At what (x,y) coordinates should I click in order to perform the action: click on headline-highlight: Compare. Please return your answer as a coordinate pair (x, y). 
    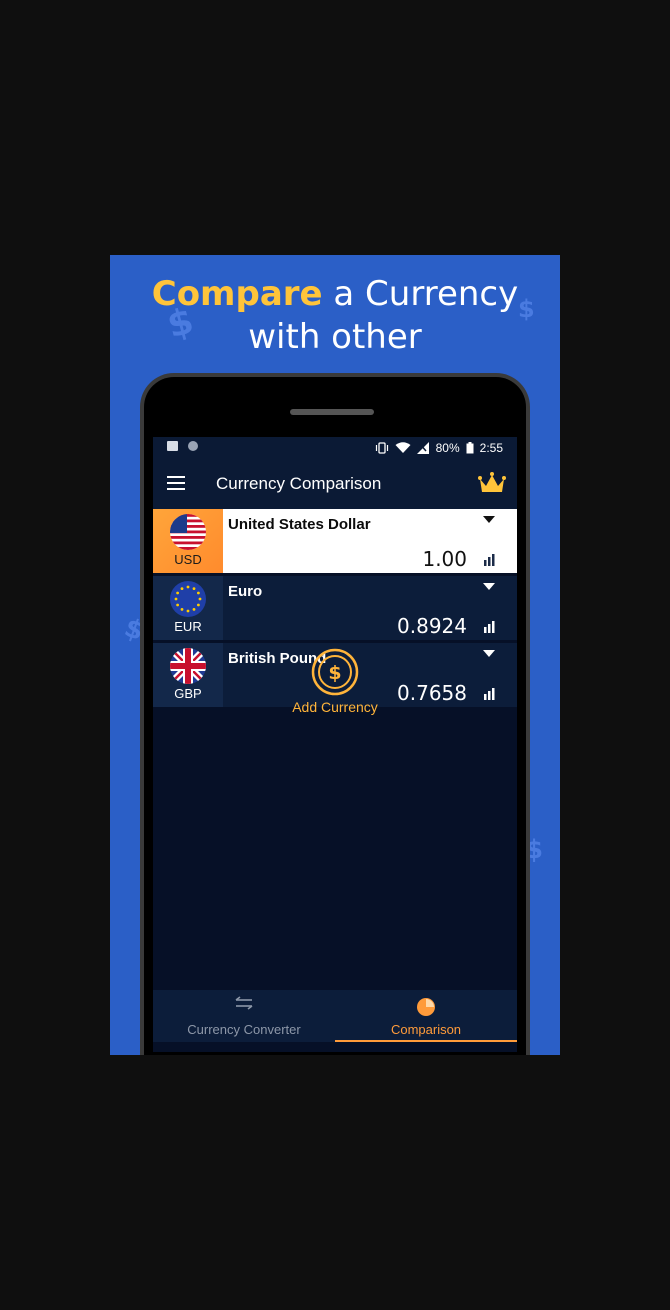
    Looking at the image, I should click on (237, 294).